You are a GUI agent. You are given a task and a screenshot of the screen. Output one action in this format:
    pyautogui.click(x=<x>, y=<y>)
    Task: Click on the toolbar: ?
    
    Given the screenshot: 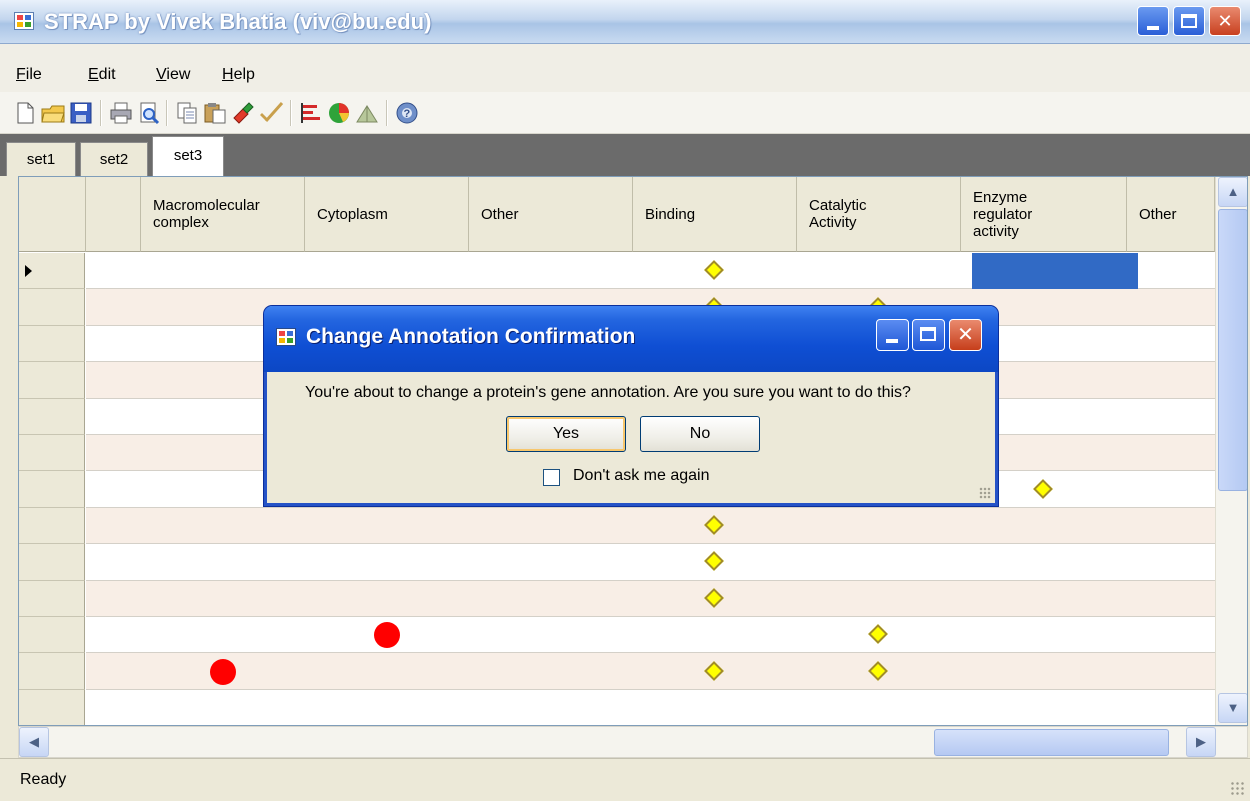 What is the action you would take?
    pyautogui.click(x=625, y=113)
    